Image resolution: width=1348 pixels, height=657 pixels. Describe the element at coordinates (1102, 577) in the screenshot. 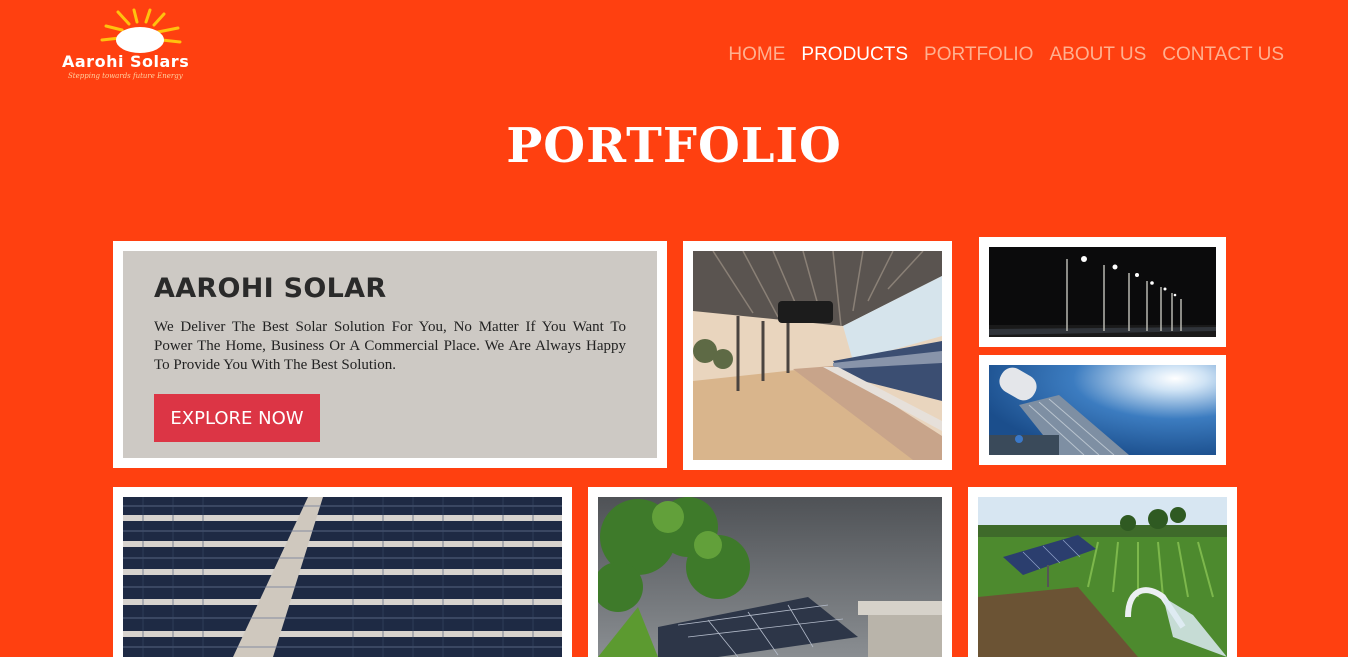

I see `solar-water-pump-photo` at that location.